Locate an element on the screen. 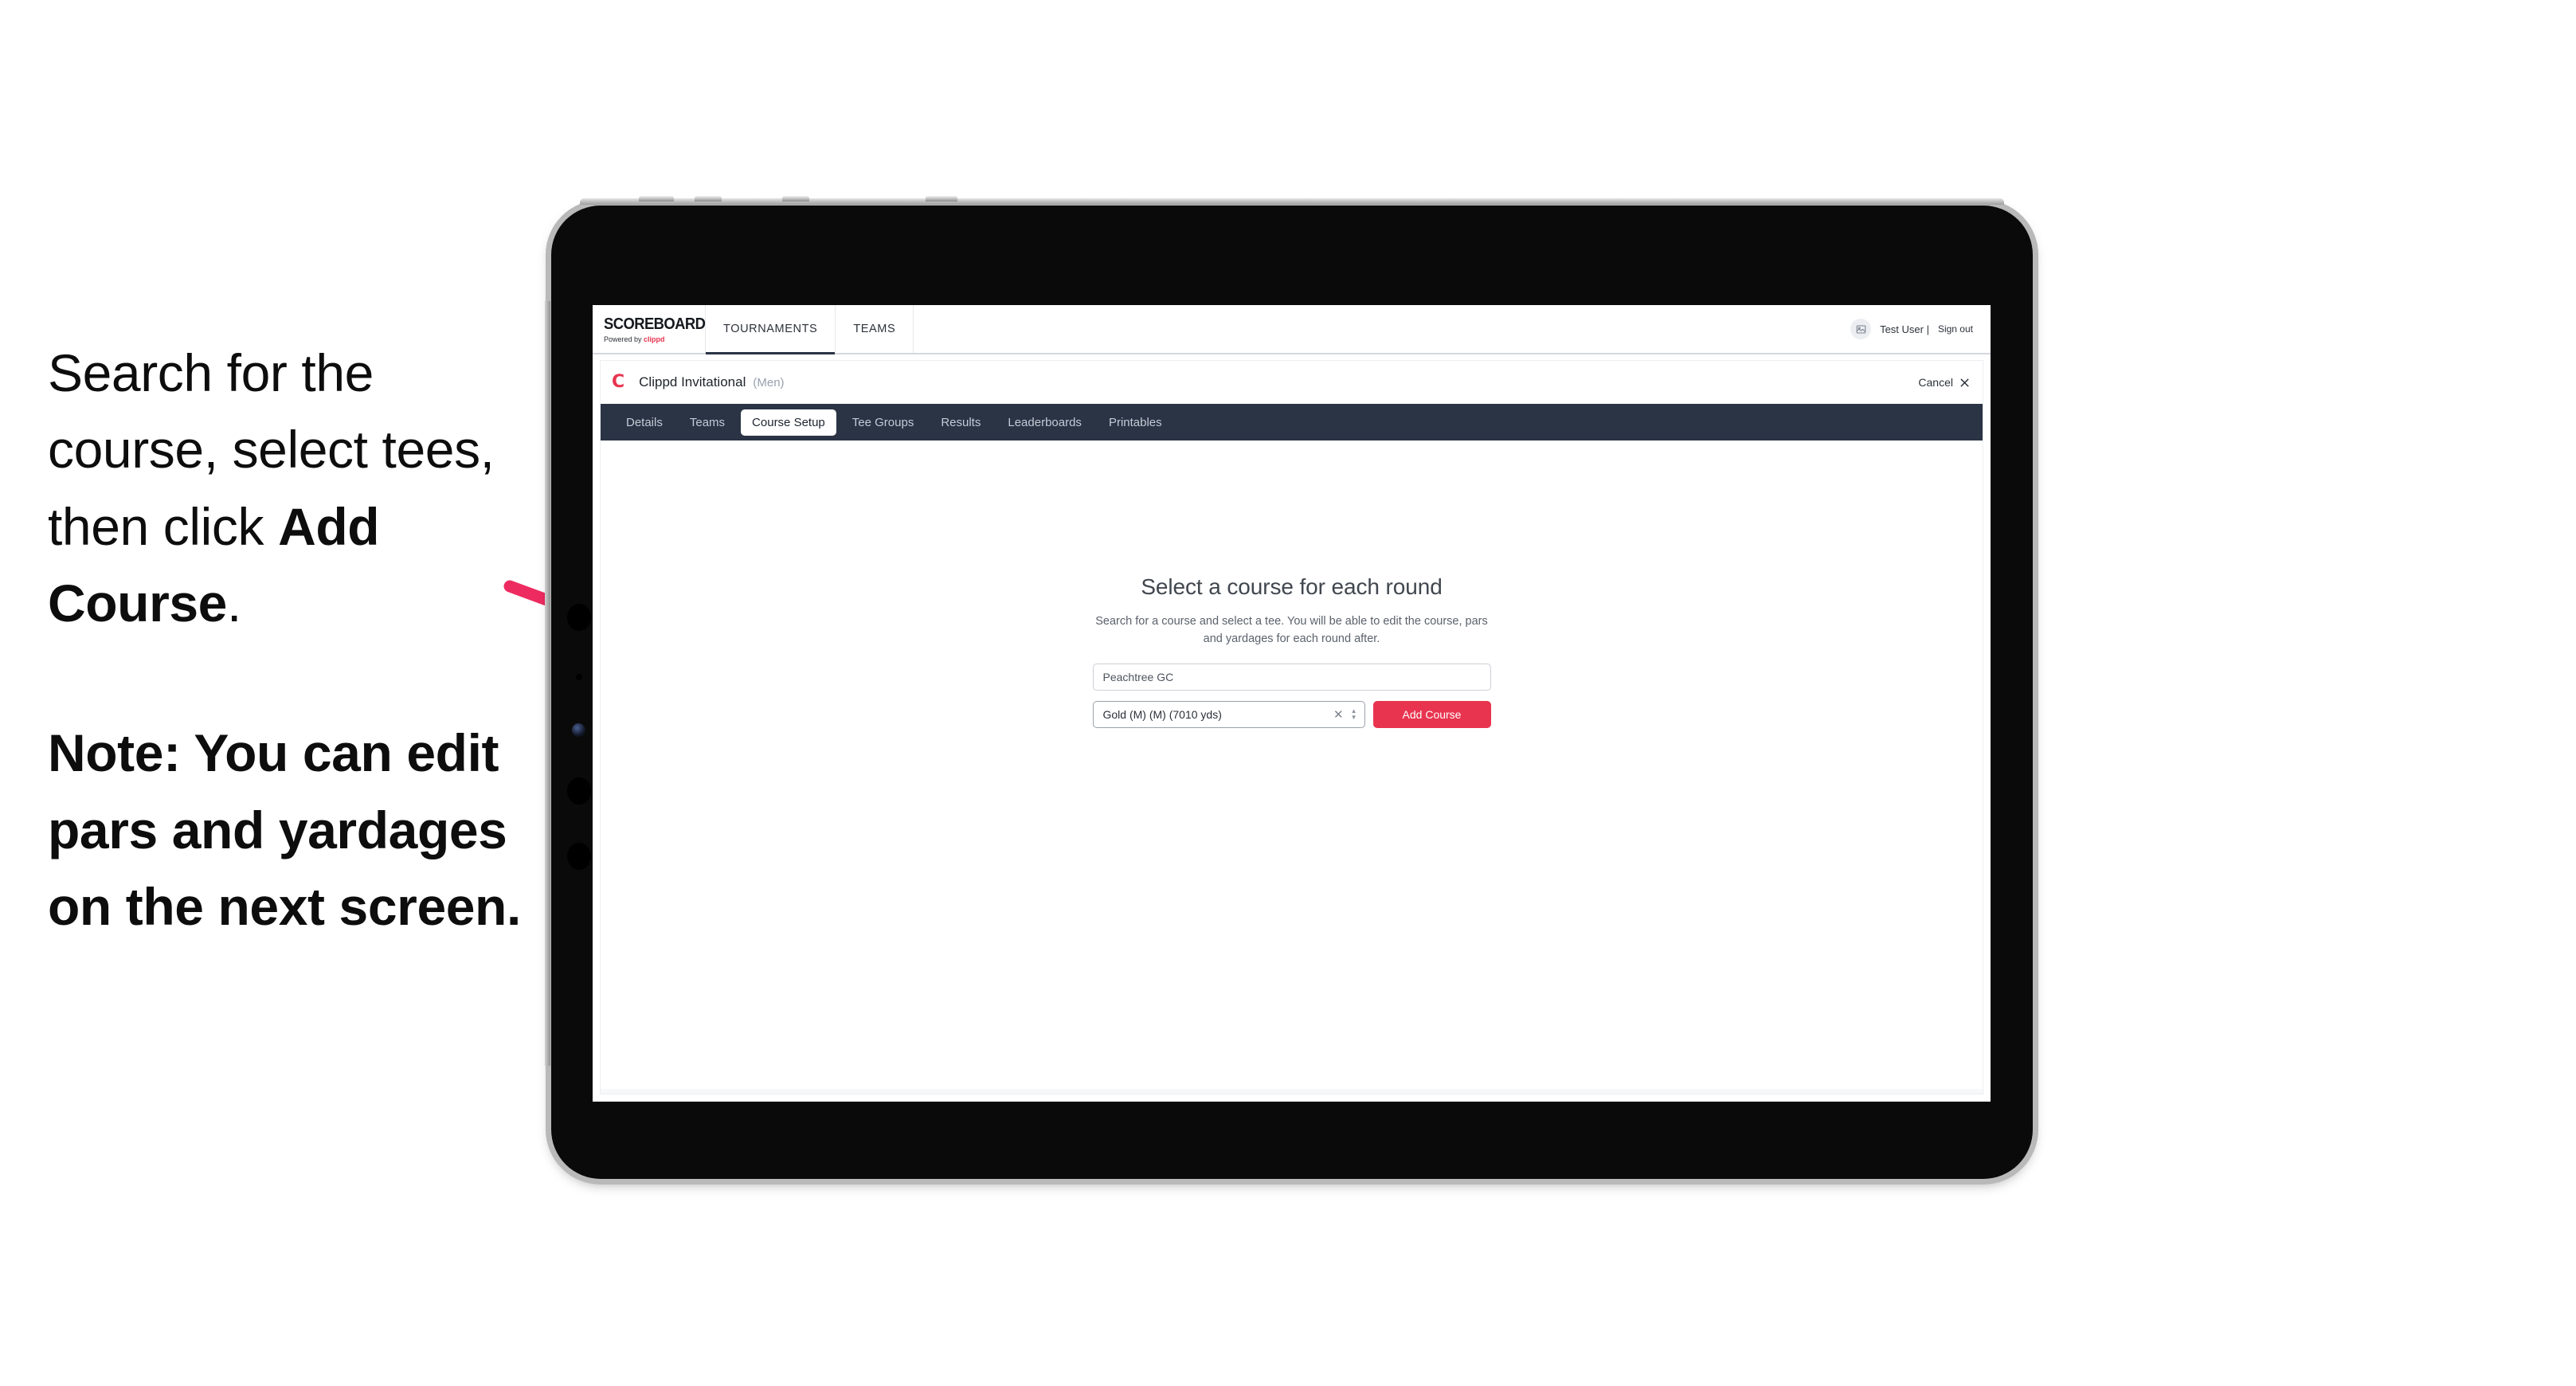 The image size is (2576, 1386). section-nav-item-leaderboards: Leaderboards is located at coordinates (1044, 422).